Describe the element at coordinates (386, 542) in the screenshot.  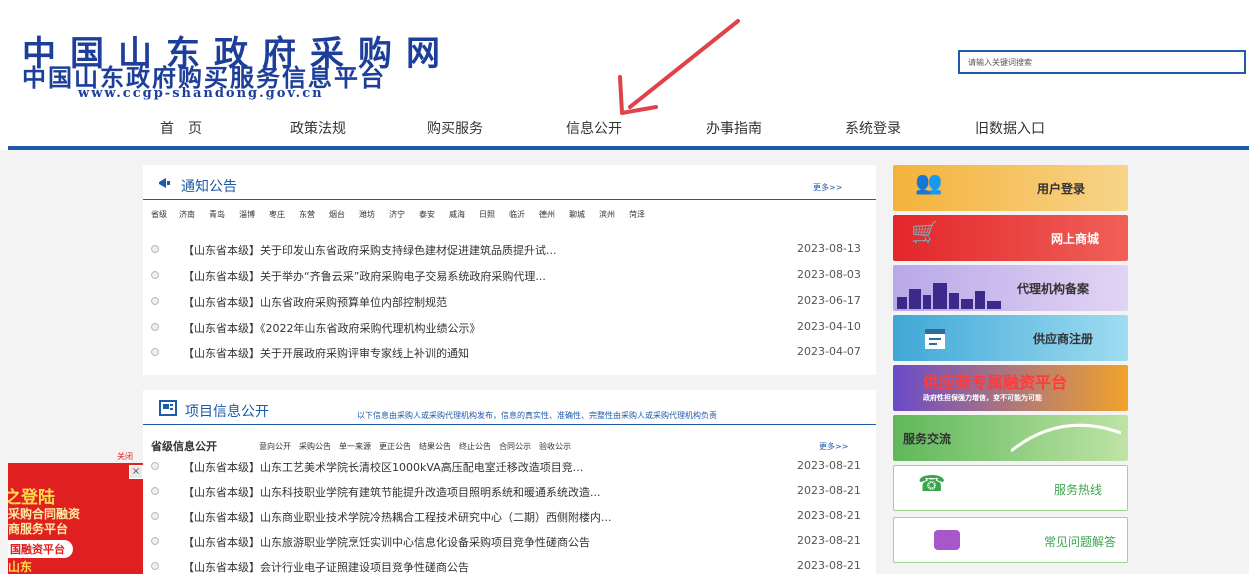
I see `project-row-title: 【山东省本级】山东旅游职业学院烹饪实训中心信息化设备采购项目竞争性磋商公告` at that location.